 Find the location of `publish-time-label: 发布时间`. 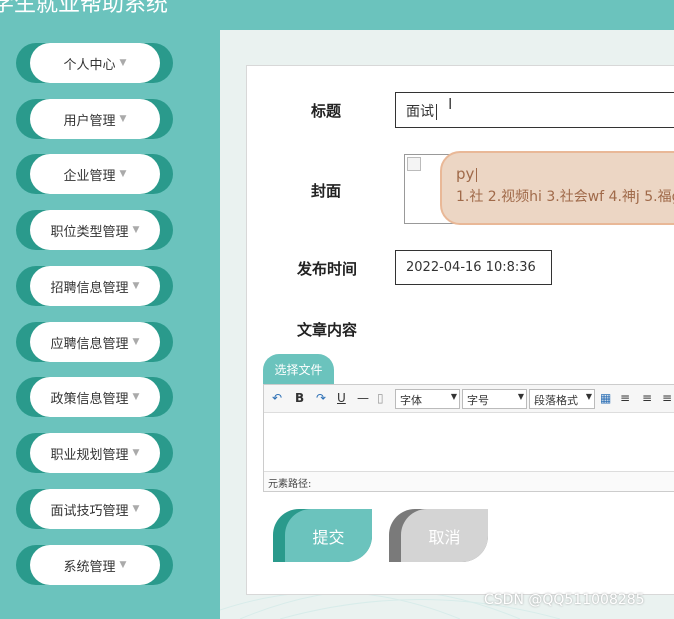

publish-time-label: 发布时间 is located at coordinates (327, 269).